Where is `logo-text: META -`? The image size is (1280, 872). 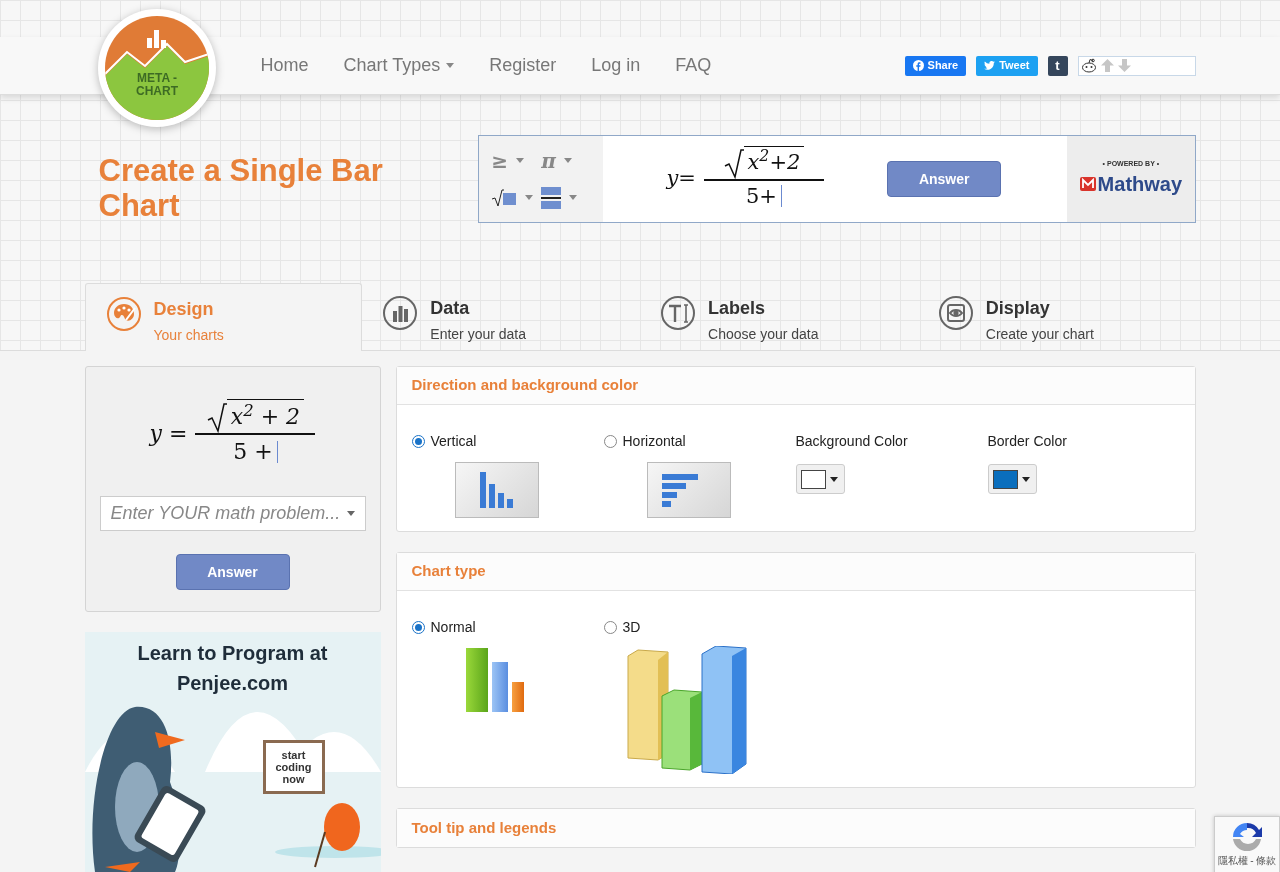
logo-text: META - is located at coordinates (157, 78).